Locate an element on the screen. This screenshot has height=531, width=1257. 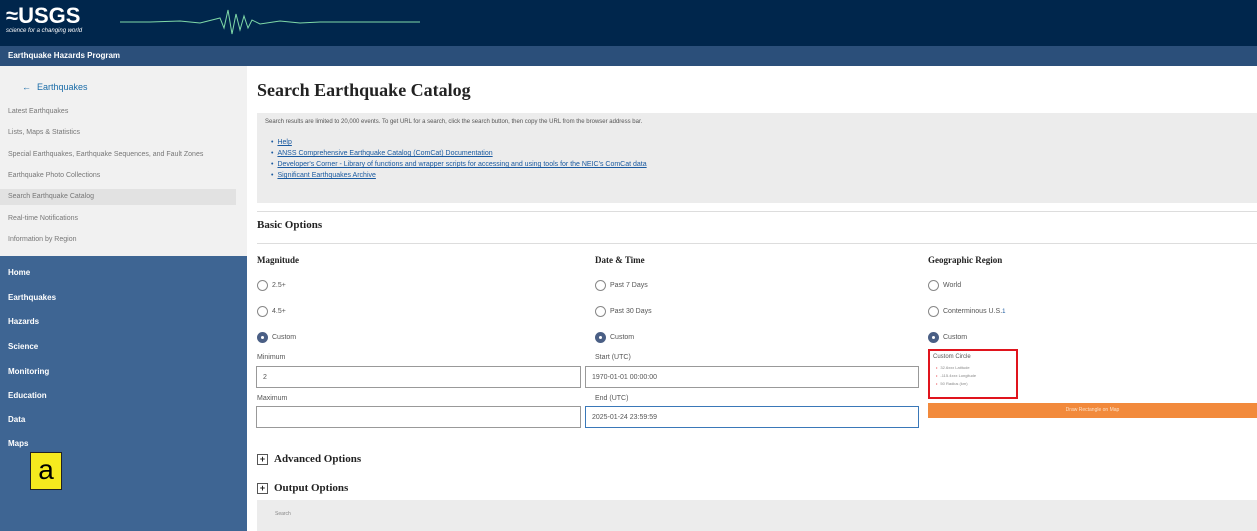
advanced-options-toggle: + Advanced Options is located at coordinates (309, 459).